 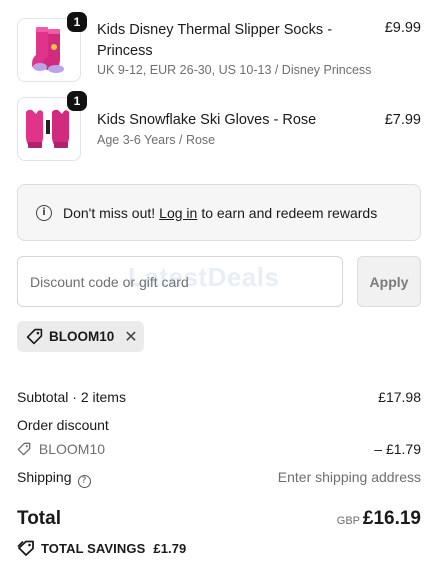 What do you see at coordinates (44, 212) in the screenshot?
I see `info-icon: i` at bounding box center [44, 212].